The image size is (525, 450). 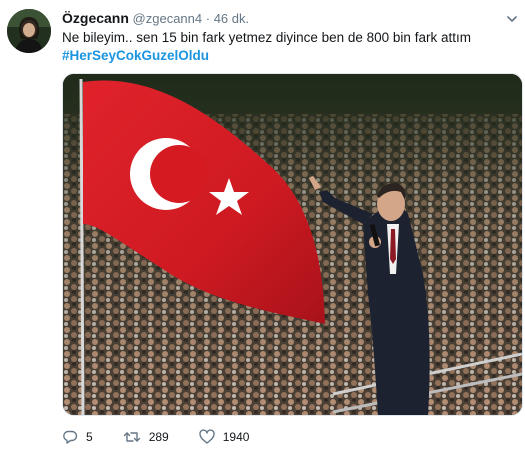 What do you see at coordinates (131, 437) in the screenshot?
I see `retweet-icon` at bounding box center [131, 437].